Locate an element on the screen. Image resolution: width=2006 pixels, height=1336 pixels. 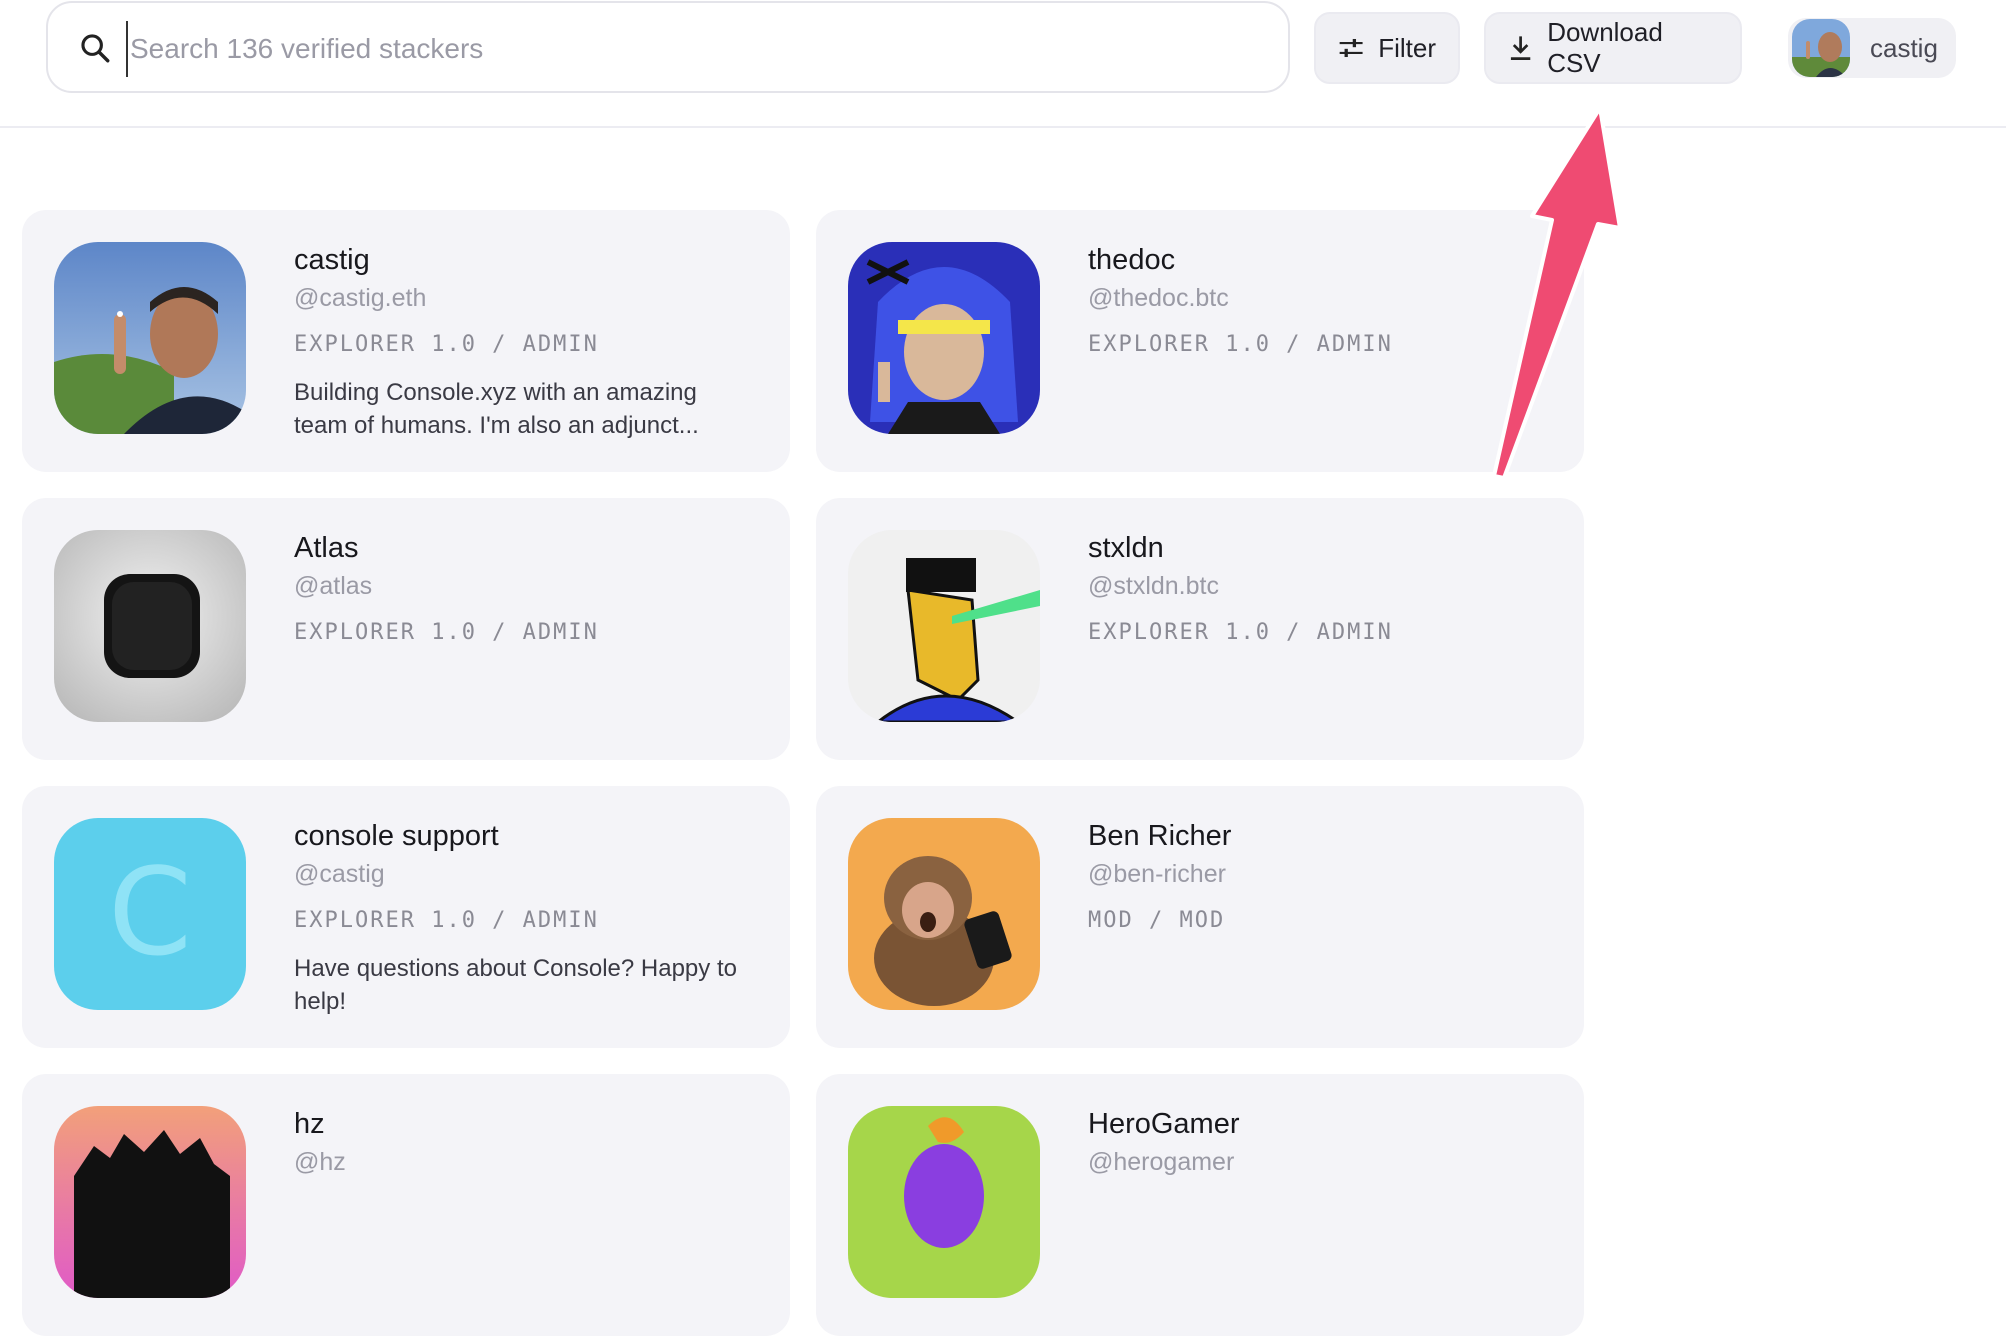
download-csv-button: Download CSV is located at coordinates (1613, 48).